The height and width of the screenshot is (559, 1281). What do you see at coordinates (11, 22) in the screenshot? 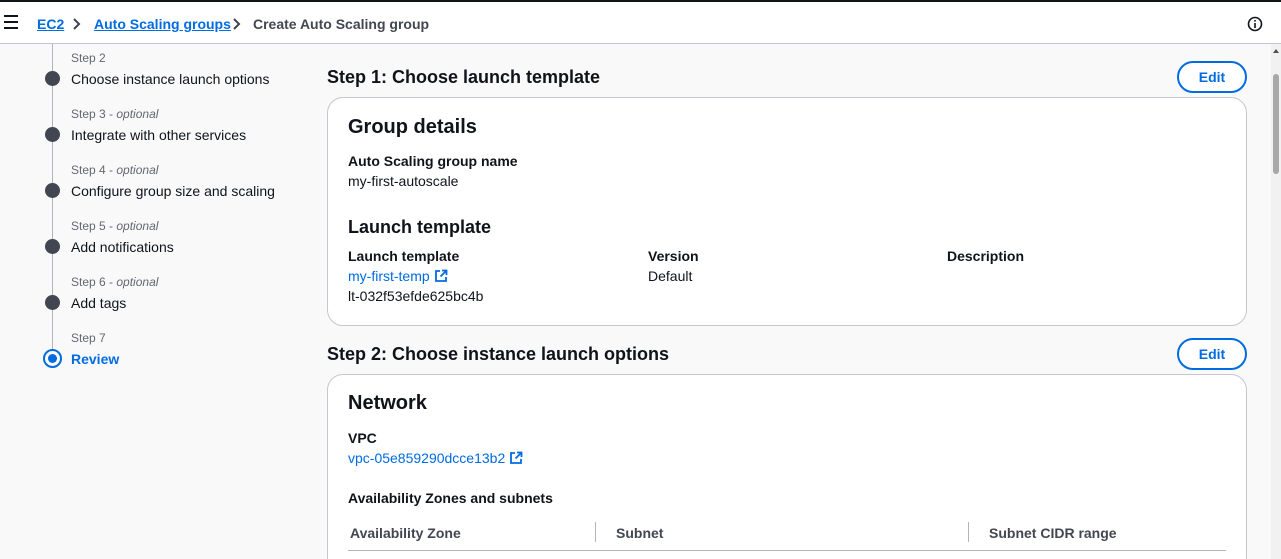
I see `menu-icon` at bounding box center [11, 22].